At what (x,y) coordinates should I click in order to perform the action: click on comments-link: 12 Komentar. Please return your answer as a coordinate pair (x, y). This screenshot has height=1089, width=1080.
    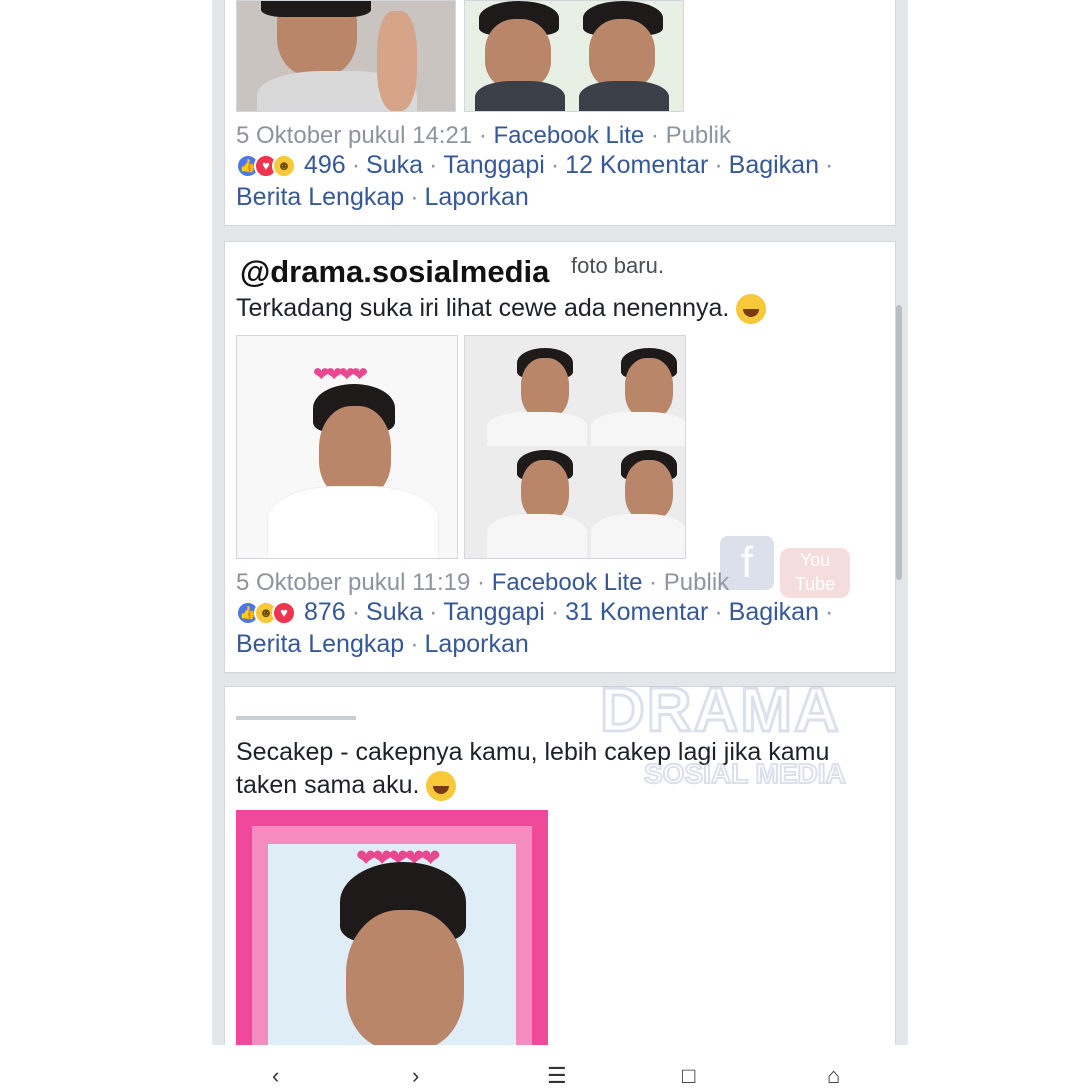
    Looking at the image, I should click on (636, 165).